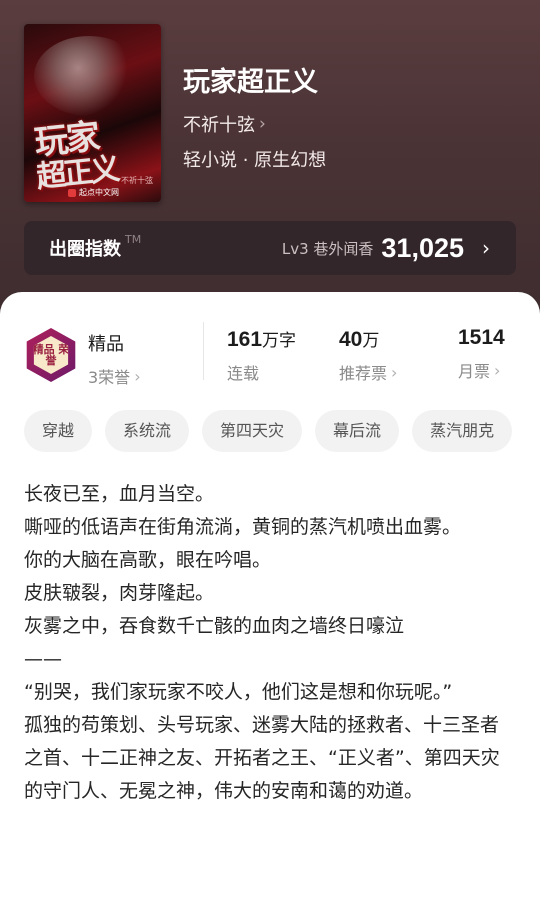  What do you see at coordinates (252, 431) in the screenshot?
I see `tag-chip: 第四天灾` at bounding box center [252, 431].